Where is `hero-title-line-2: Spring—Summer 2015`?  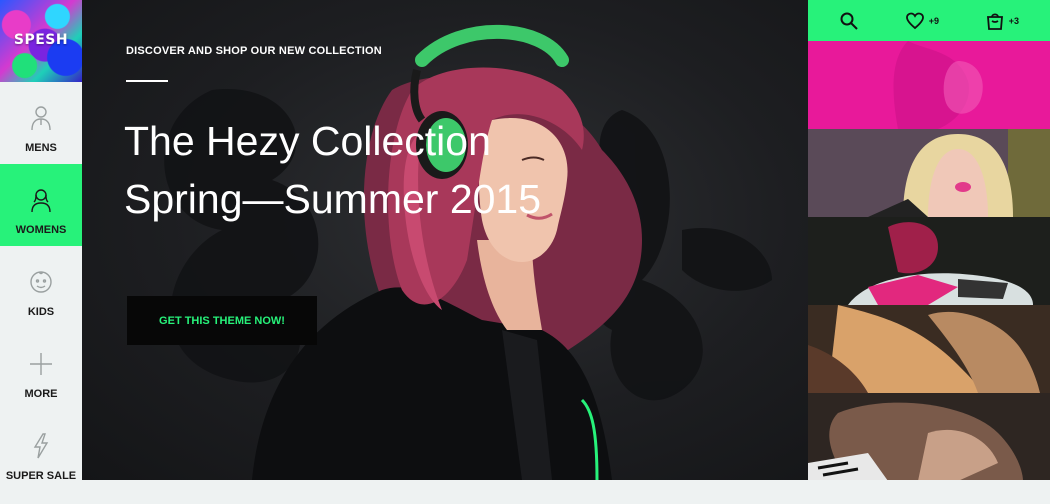
hero-title-line-2: Spring—Summer 2015 is located at coordinates (333, 199).